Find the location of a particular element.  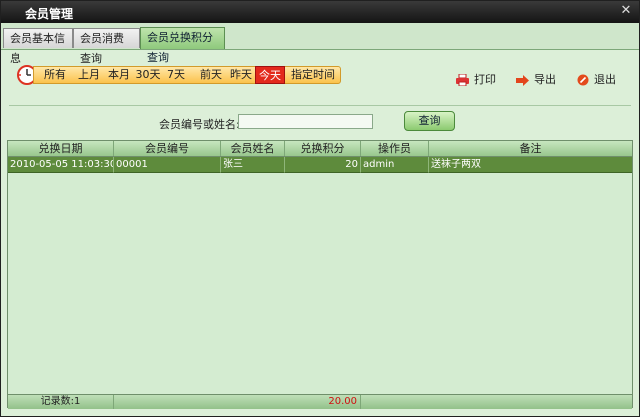

exit-icon is located at coordinates (583, 80).